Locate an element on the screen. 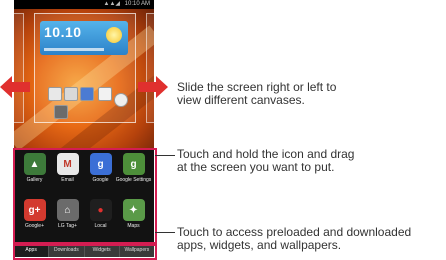  status-bar: ▲▲◢ 10:10 AM is located at coordinates (84, 4).